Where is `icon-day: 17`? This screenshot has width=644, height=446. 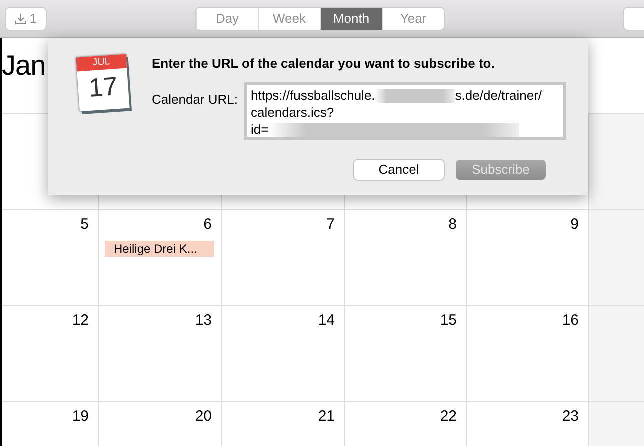 icon-day: 17 is located at coordinates (103, 87).